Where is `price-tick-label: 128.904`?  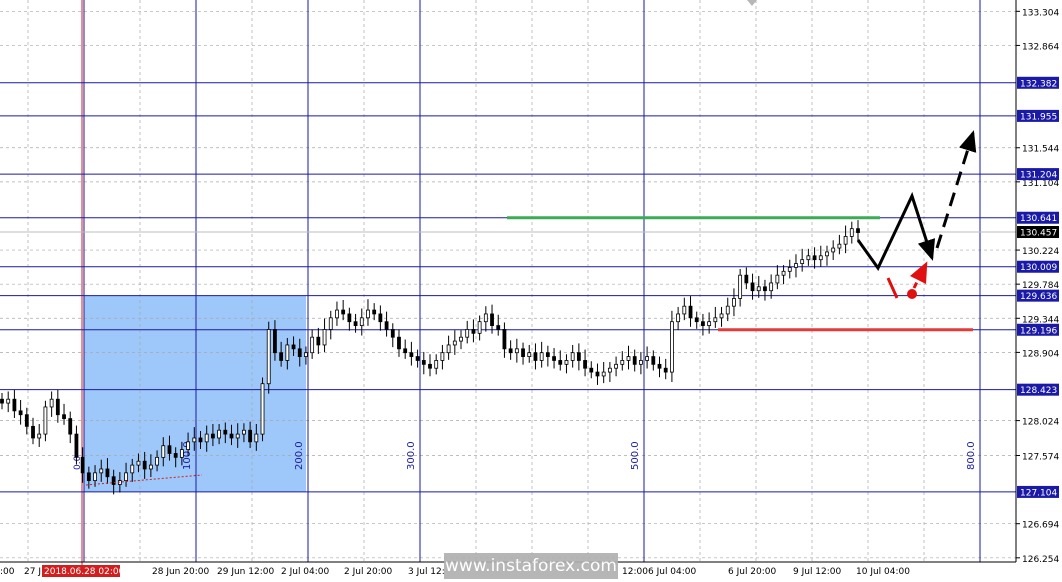
price-tick-label: 128.904 is located at coordinates (1040, 354).